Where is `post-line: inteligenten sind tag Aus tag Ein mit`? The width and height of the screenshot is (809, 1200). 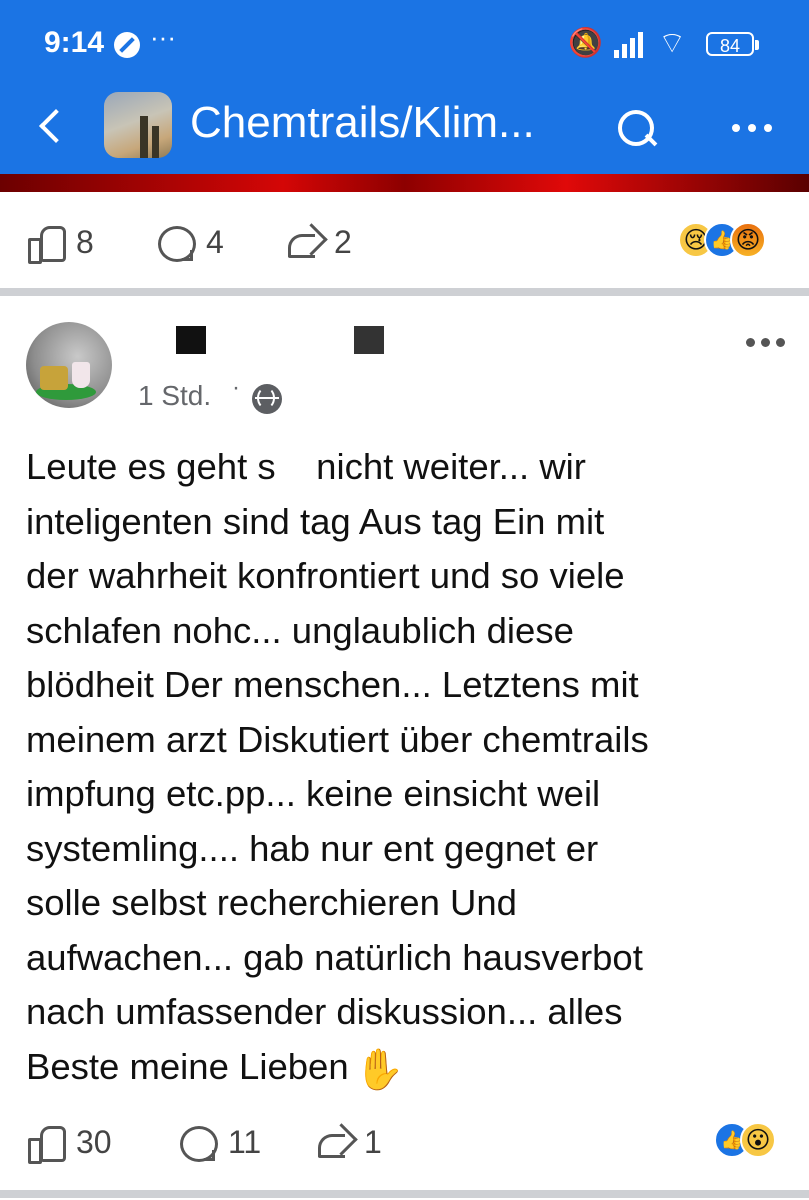
post-line: inteligenten sind tag Aus tag Ein mit is located at coordinates (315, 521).